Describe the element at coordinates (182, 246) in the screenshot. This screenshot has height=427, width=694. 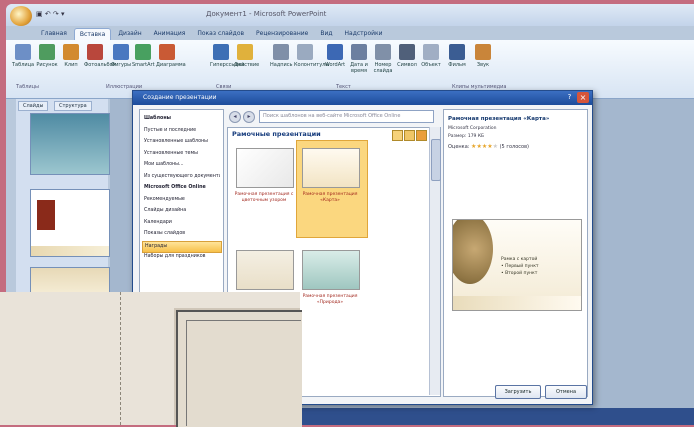
I see `category-item: Награды` at that location.